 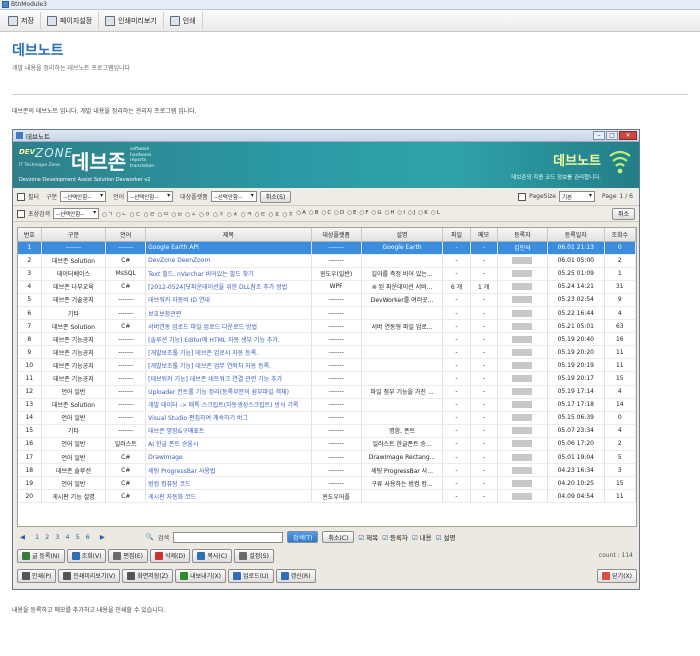 What do you see at coordinates (170, 555) in the screenshot?
I see `delete-button: 삭제(D)` at bounding box center [170, 555].